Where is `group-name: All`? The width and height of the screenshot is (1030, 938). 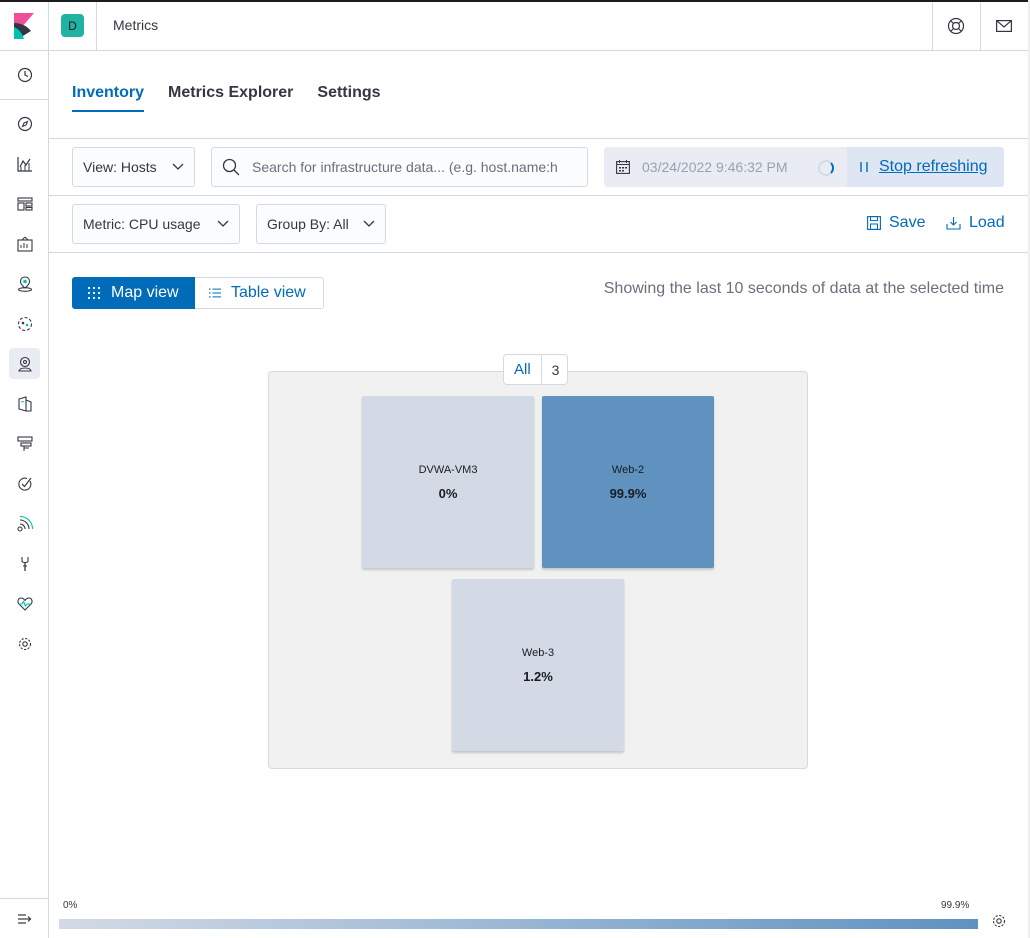 group-name: All is located at coordinates (523, 369).